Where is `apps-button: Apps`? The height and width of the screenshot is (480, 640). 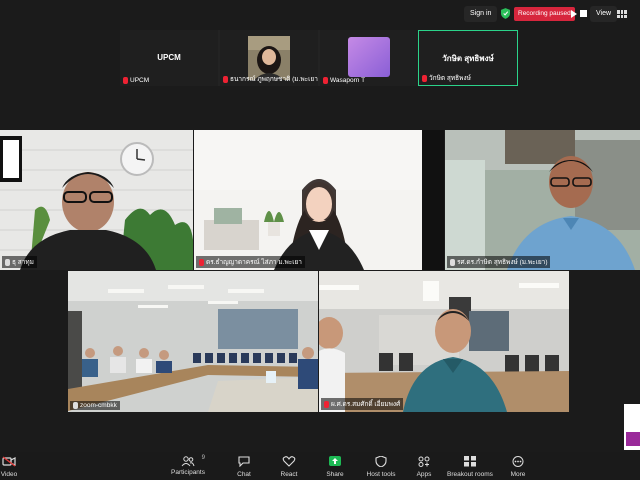
apps-button: Apps is located at coordinates (424, 467).